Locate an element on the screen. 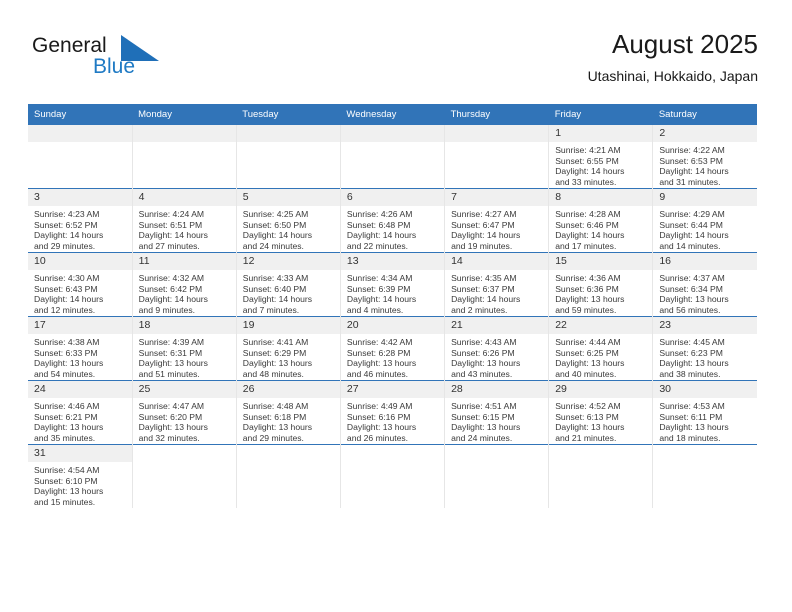 This screenshot has height=612, width=792. daylight-duration-line2: and 48 minutes. is located at coordinates (273, 373).